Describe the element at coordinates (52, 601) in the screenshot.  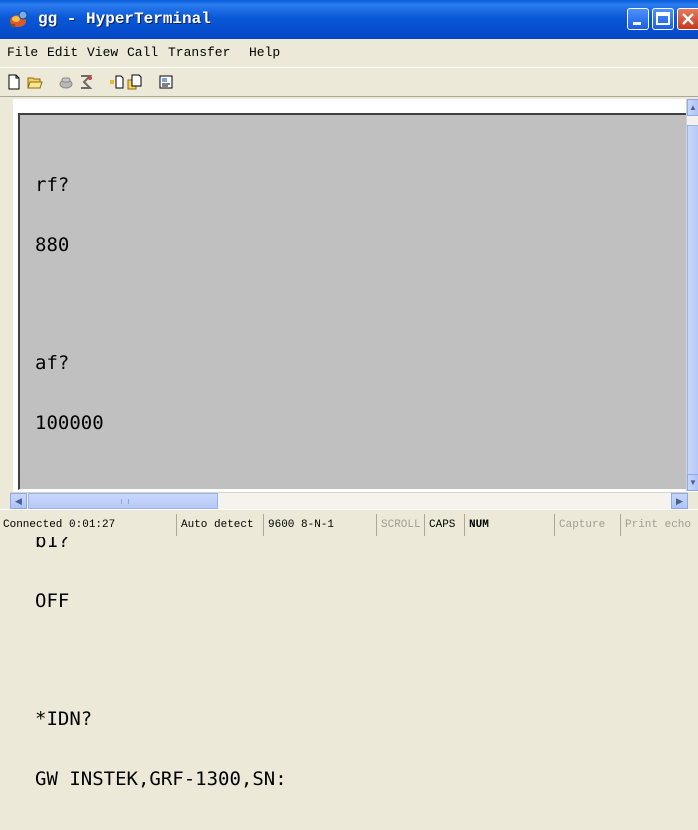
I see `terminal-line: OFF` at that location.